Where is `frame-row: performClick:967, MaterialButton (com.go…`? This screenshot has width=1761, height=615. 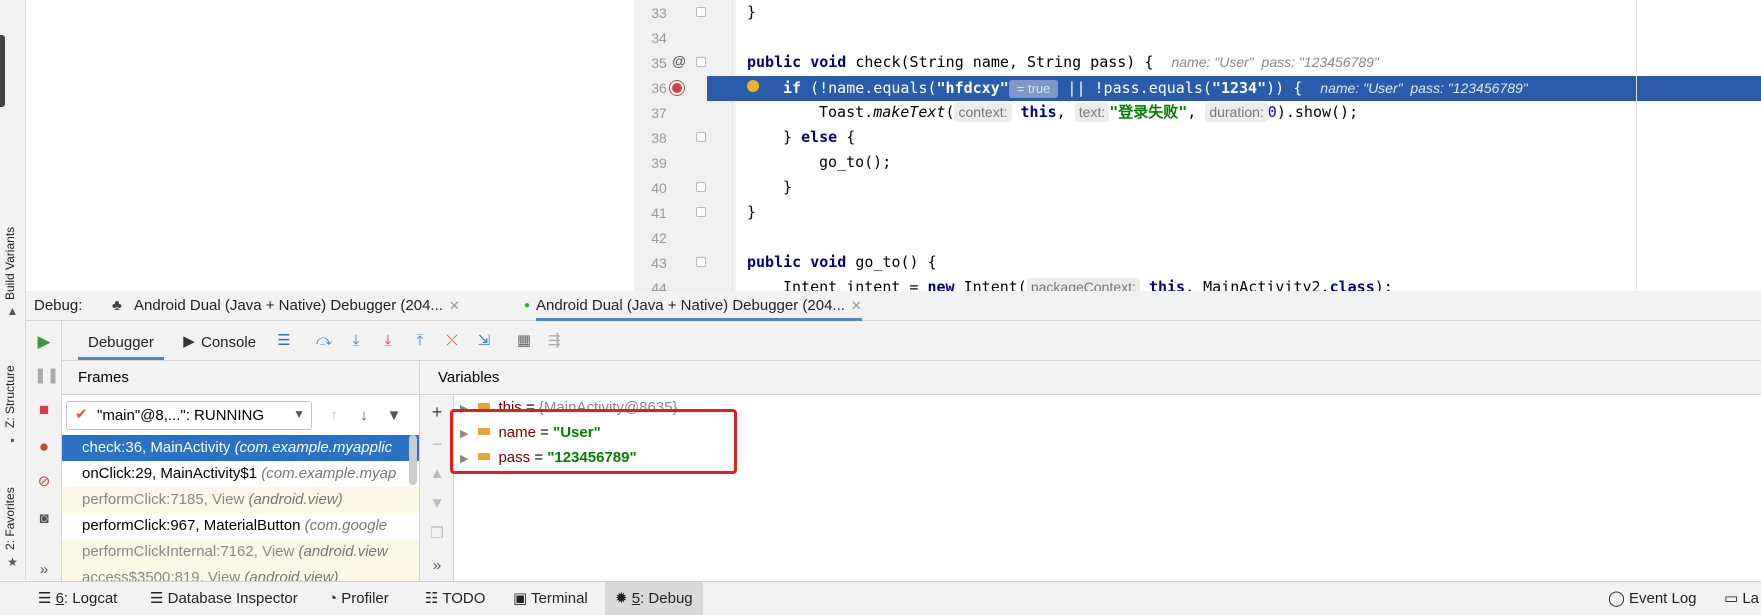 frame-row: performClick:967, MaterialButton (com.go… is located at coordinates (240, 526).